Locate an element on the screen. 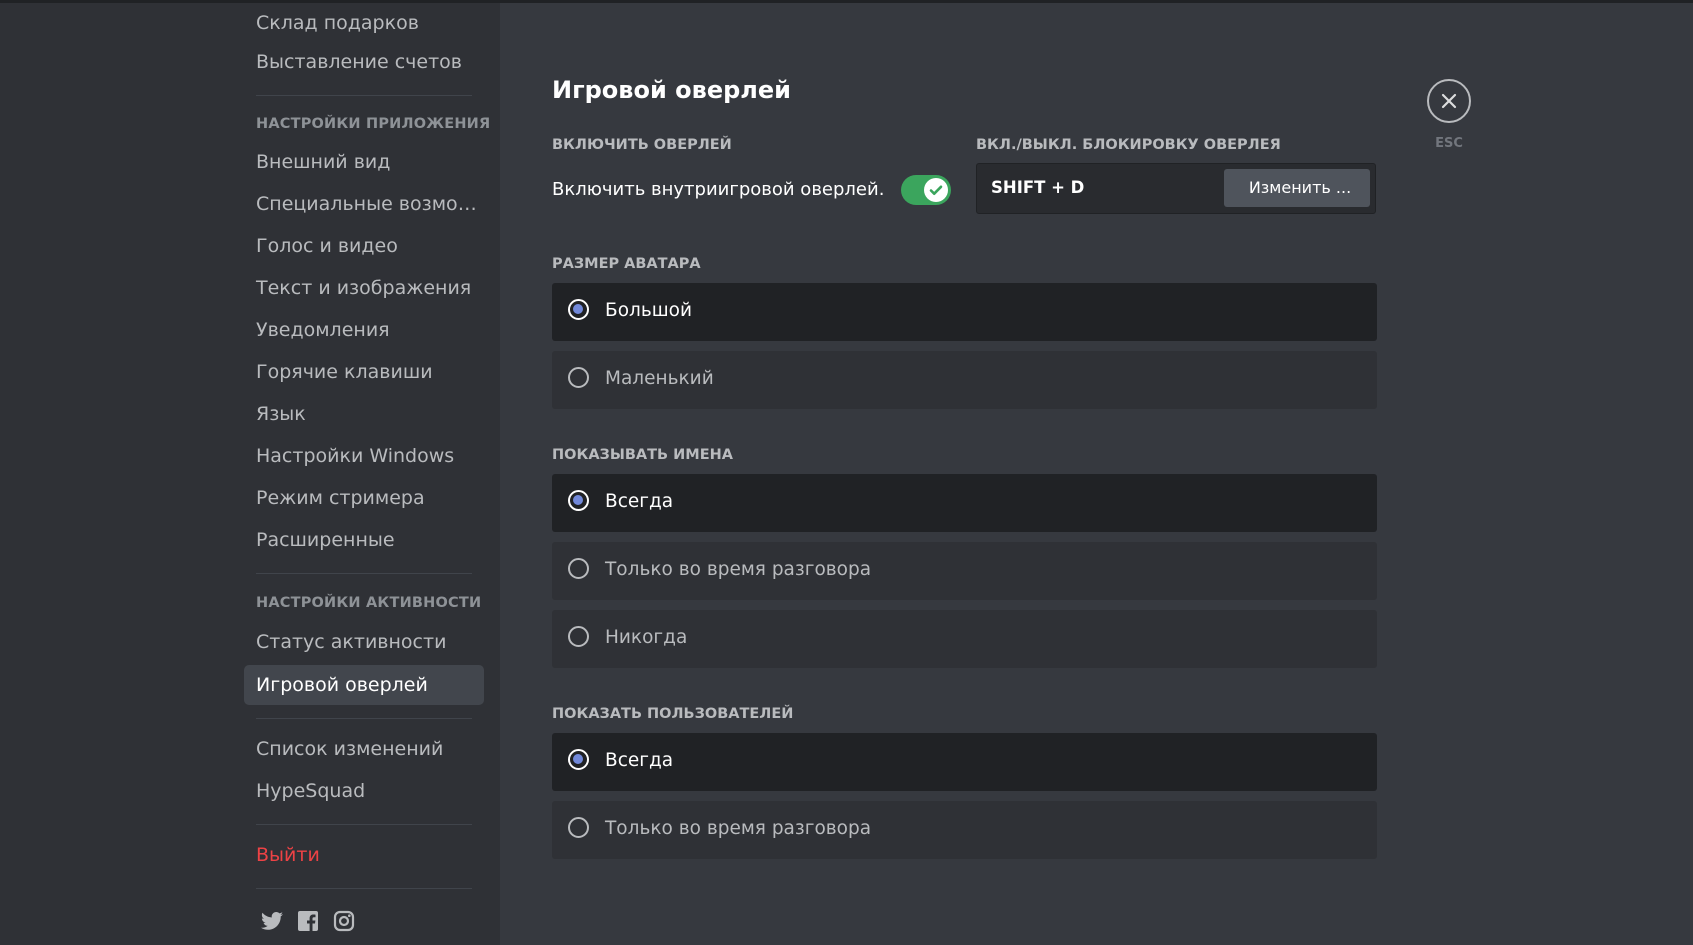  avatar-size-option-large: Большой is located at coordinates (964, 312).